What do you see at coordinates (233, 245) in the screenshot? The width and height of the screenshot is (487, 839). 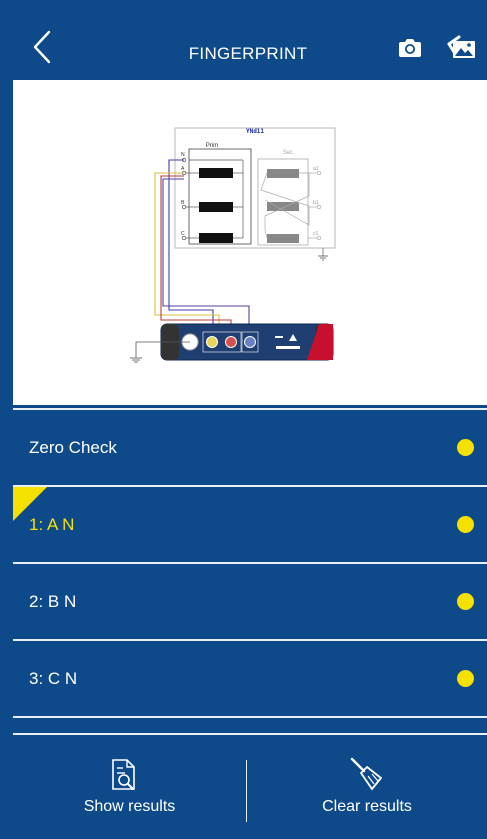 I see `wiring-diagram-svg: YNd11 Prim Sec N A B C a1 b1 c1` at bounding box center [233, 245].